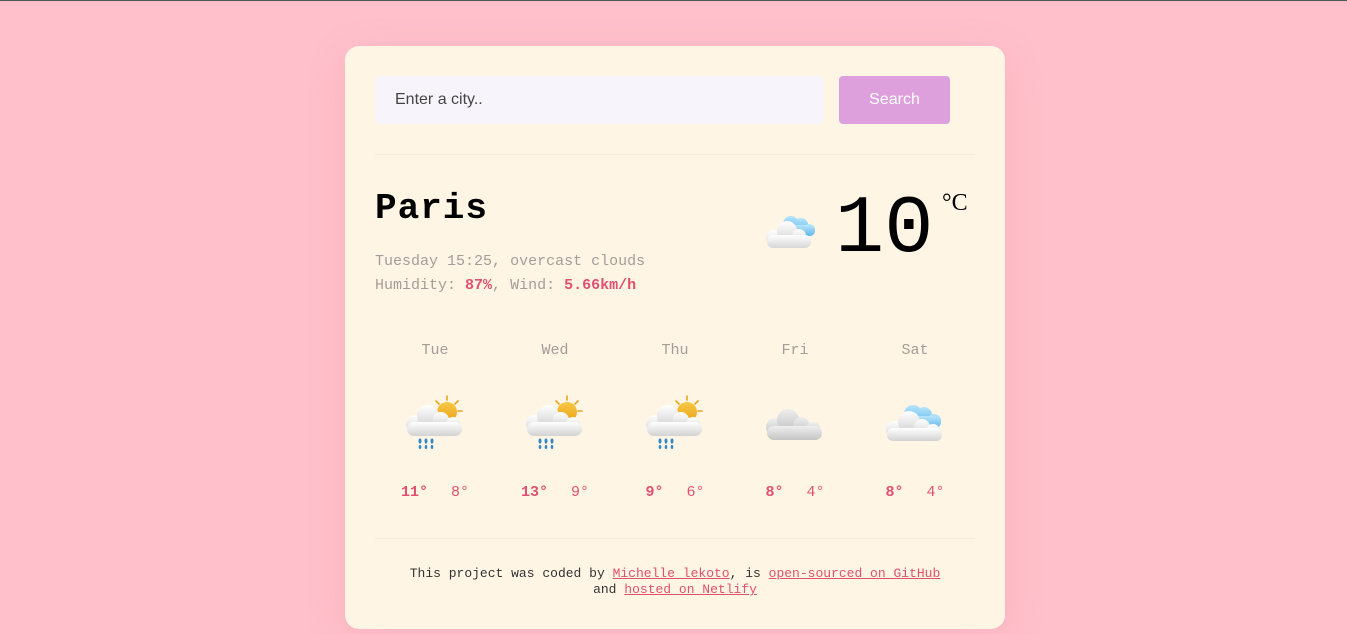 The image size is (1347, 634). I want to click on current-description: overcast clouds, so click(578, 261).